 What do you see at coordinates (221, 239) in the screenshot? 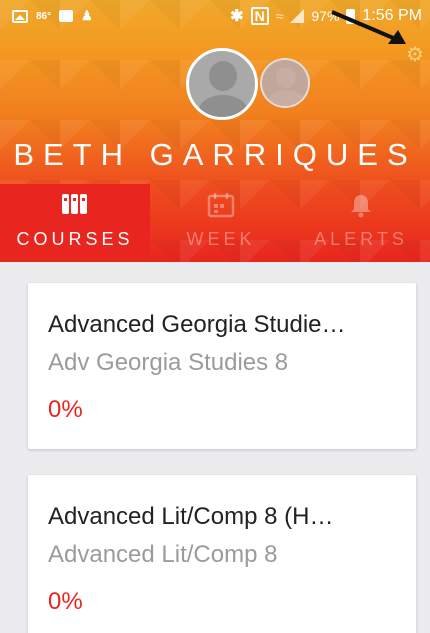
I see `tab-week-label: WEEK` at bounding box center [221, 239].